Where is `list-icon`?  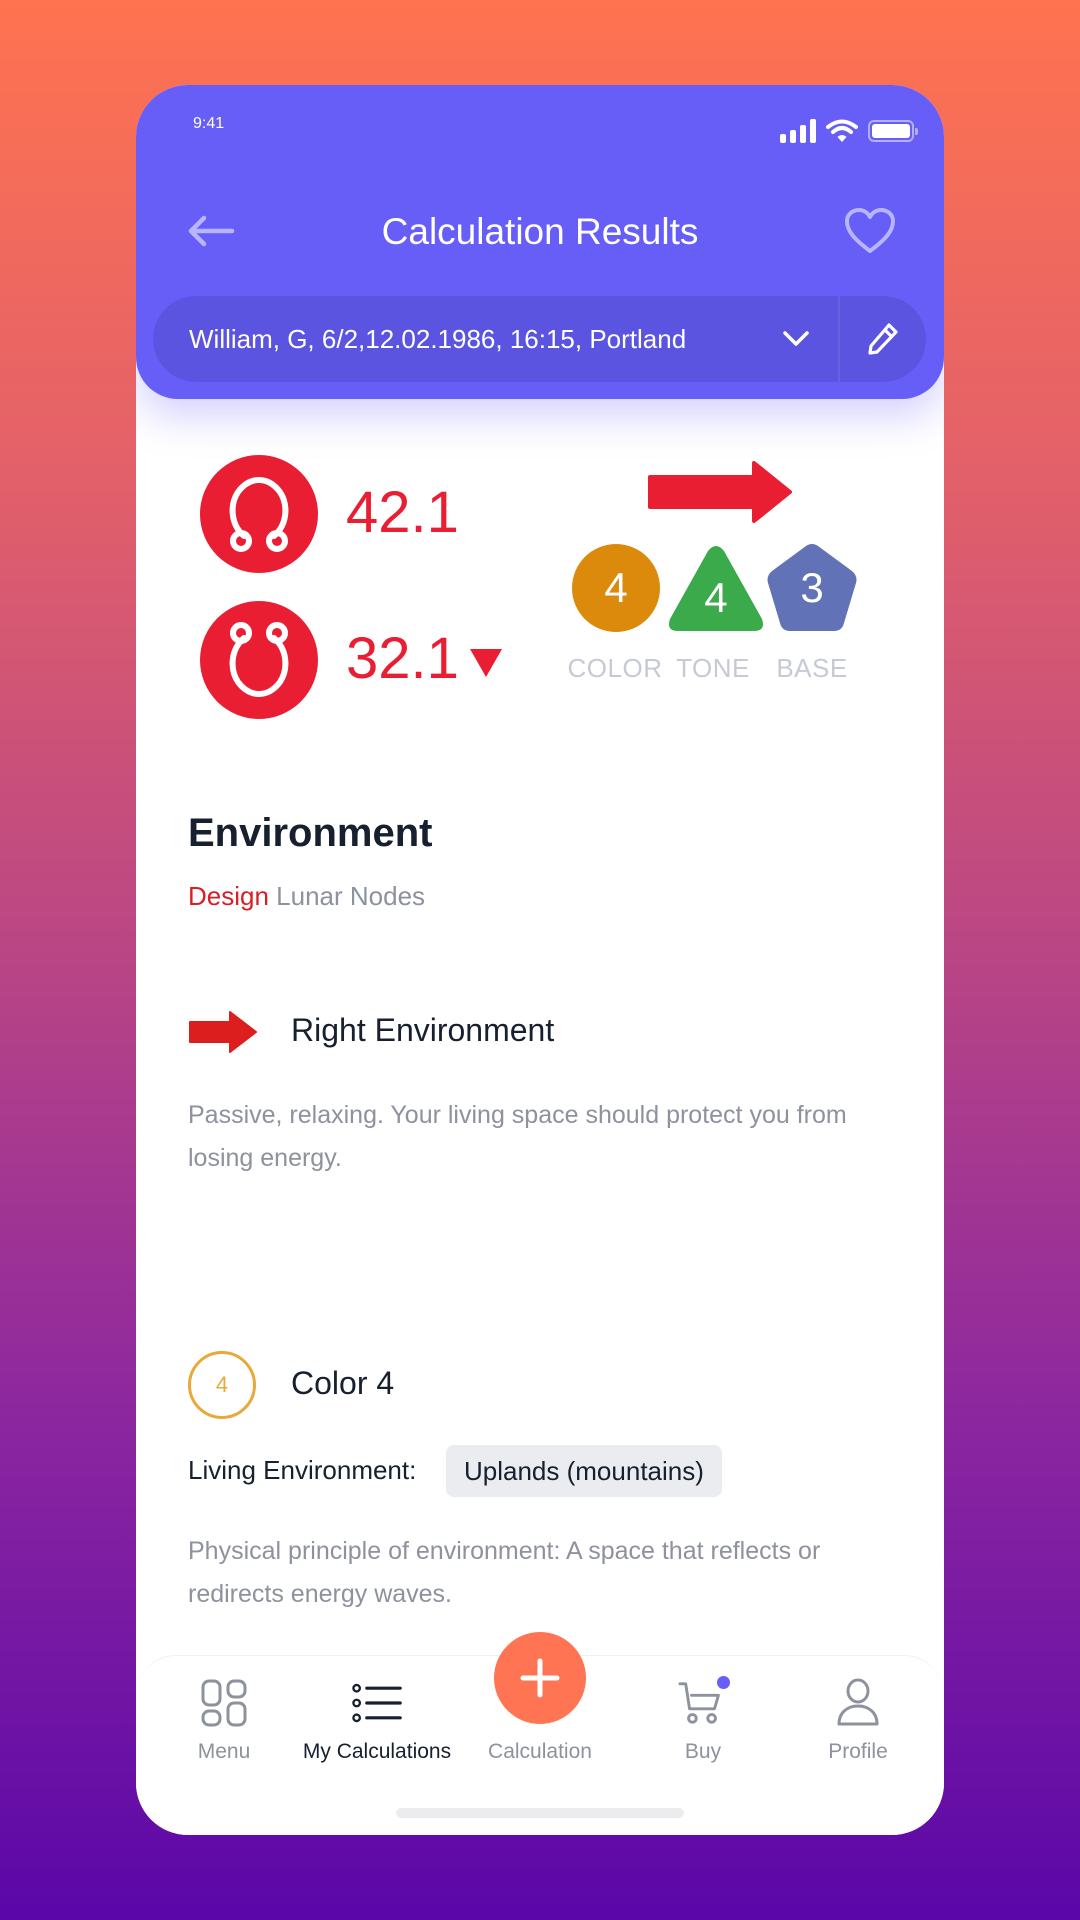
list-icon is located at coordinates (377, 1703).